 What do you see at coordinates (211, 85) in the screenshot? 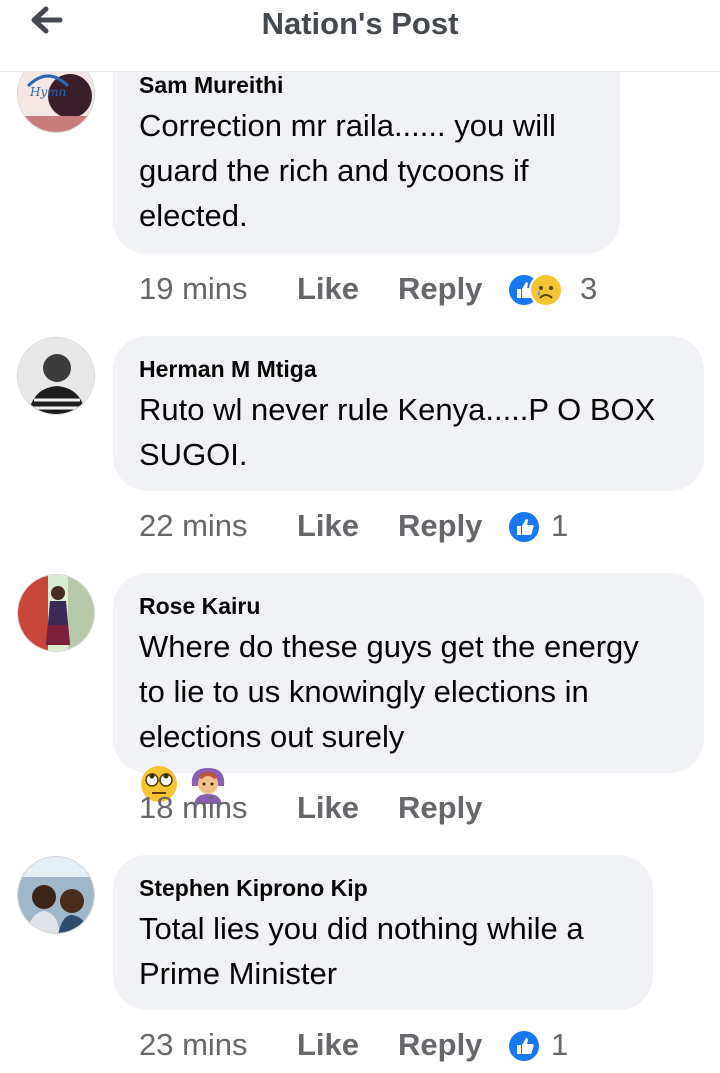
I see `comment-author: Sam Mureithi` at bounding box center [211, 85].